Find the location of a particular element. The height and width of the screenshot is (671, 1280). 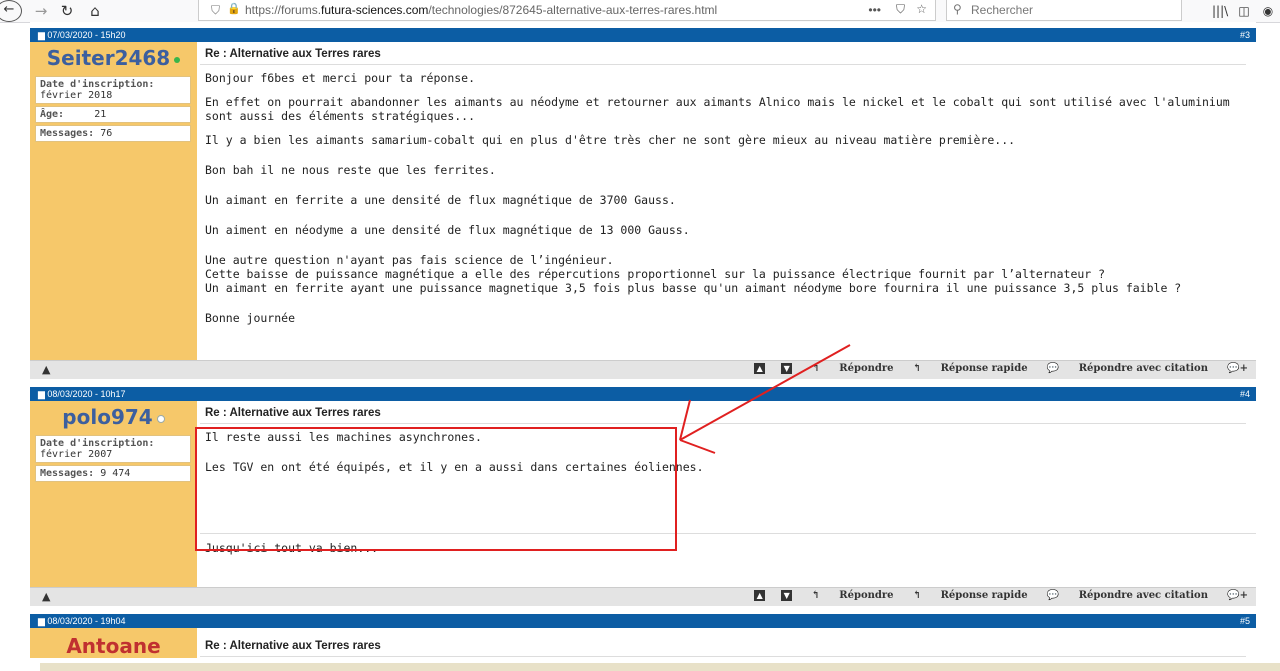

taskbar-strip is located at coordinates (660, 667).